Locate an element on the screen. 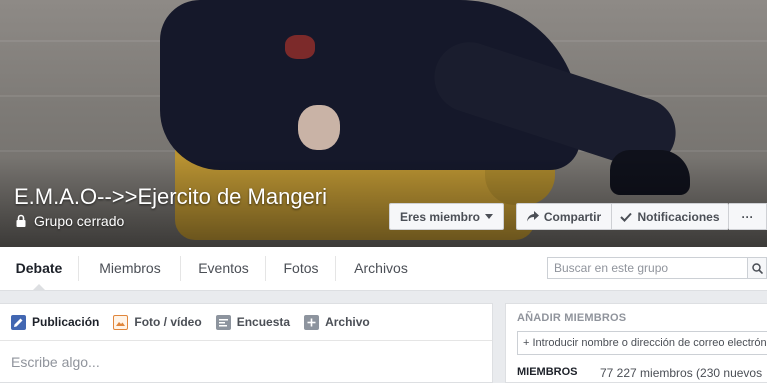  share-label: Compartir is located at coordinates (572, 216).